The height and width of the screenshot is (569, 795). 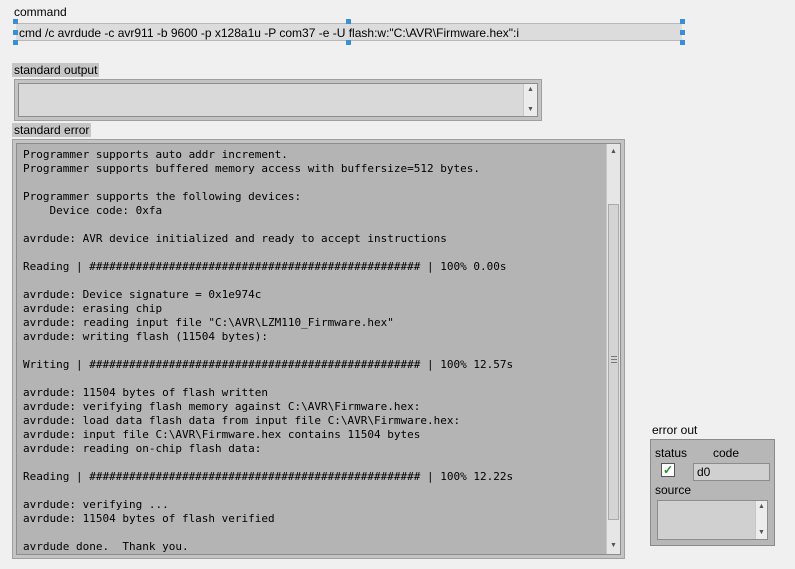 I want to click on status-label: status, so click(x=671, y=453).